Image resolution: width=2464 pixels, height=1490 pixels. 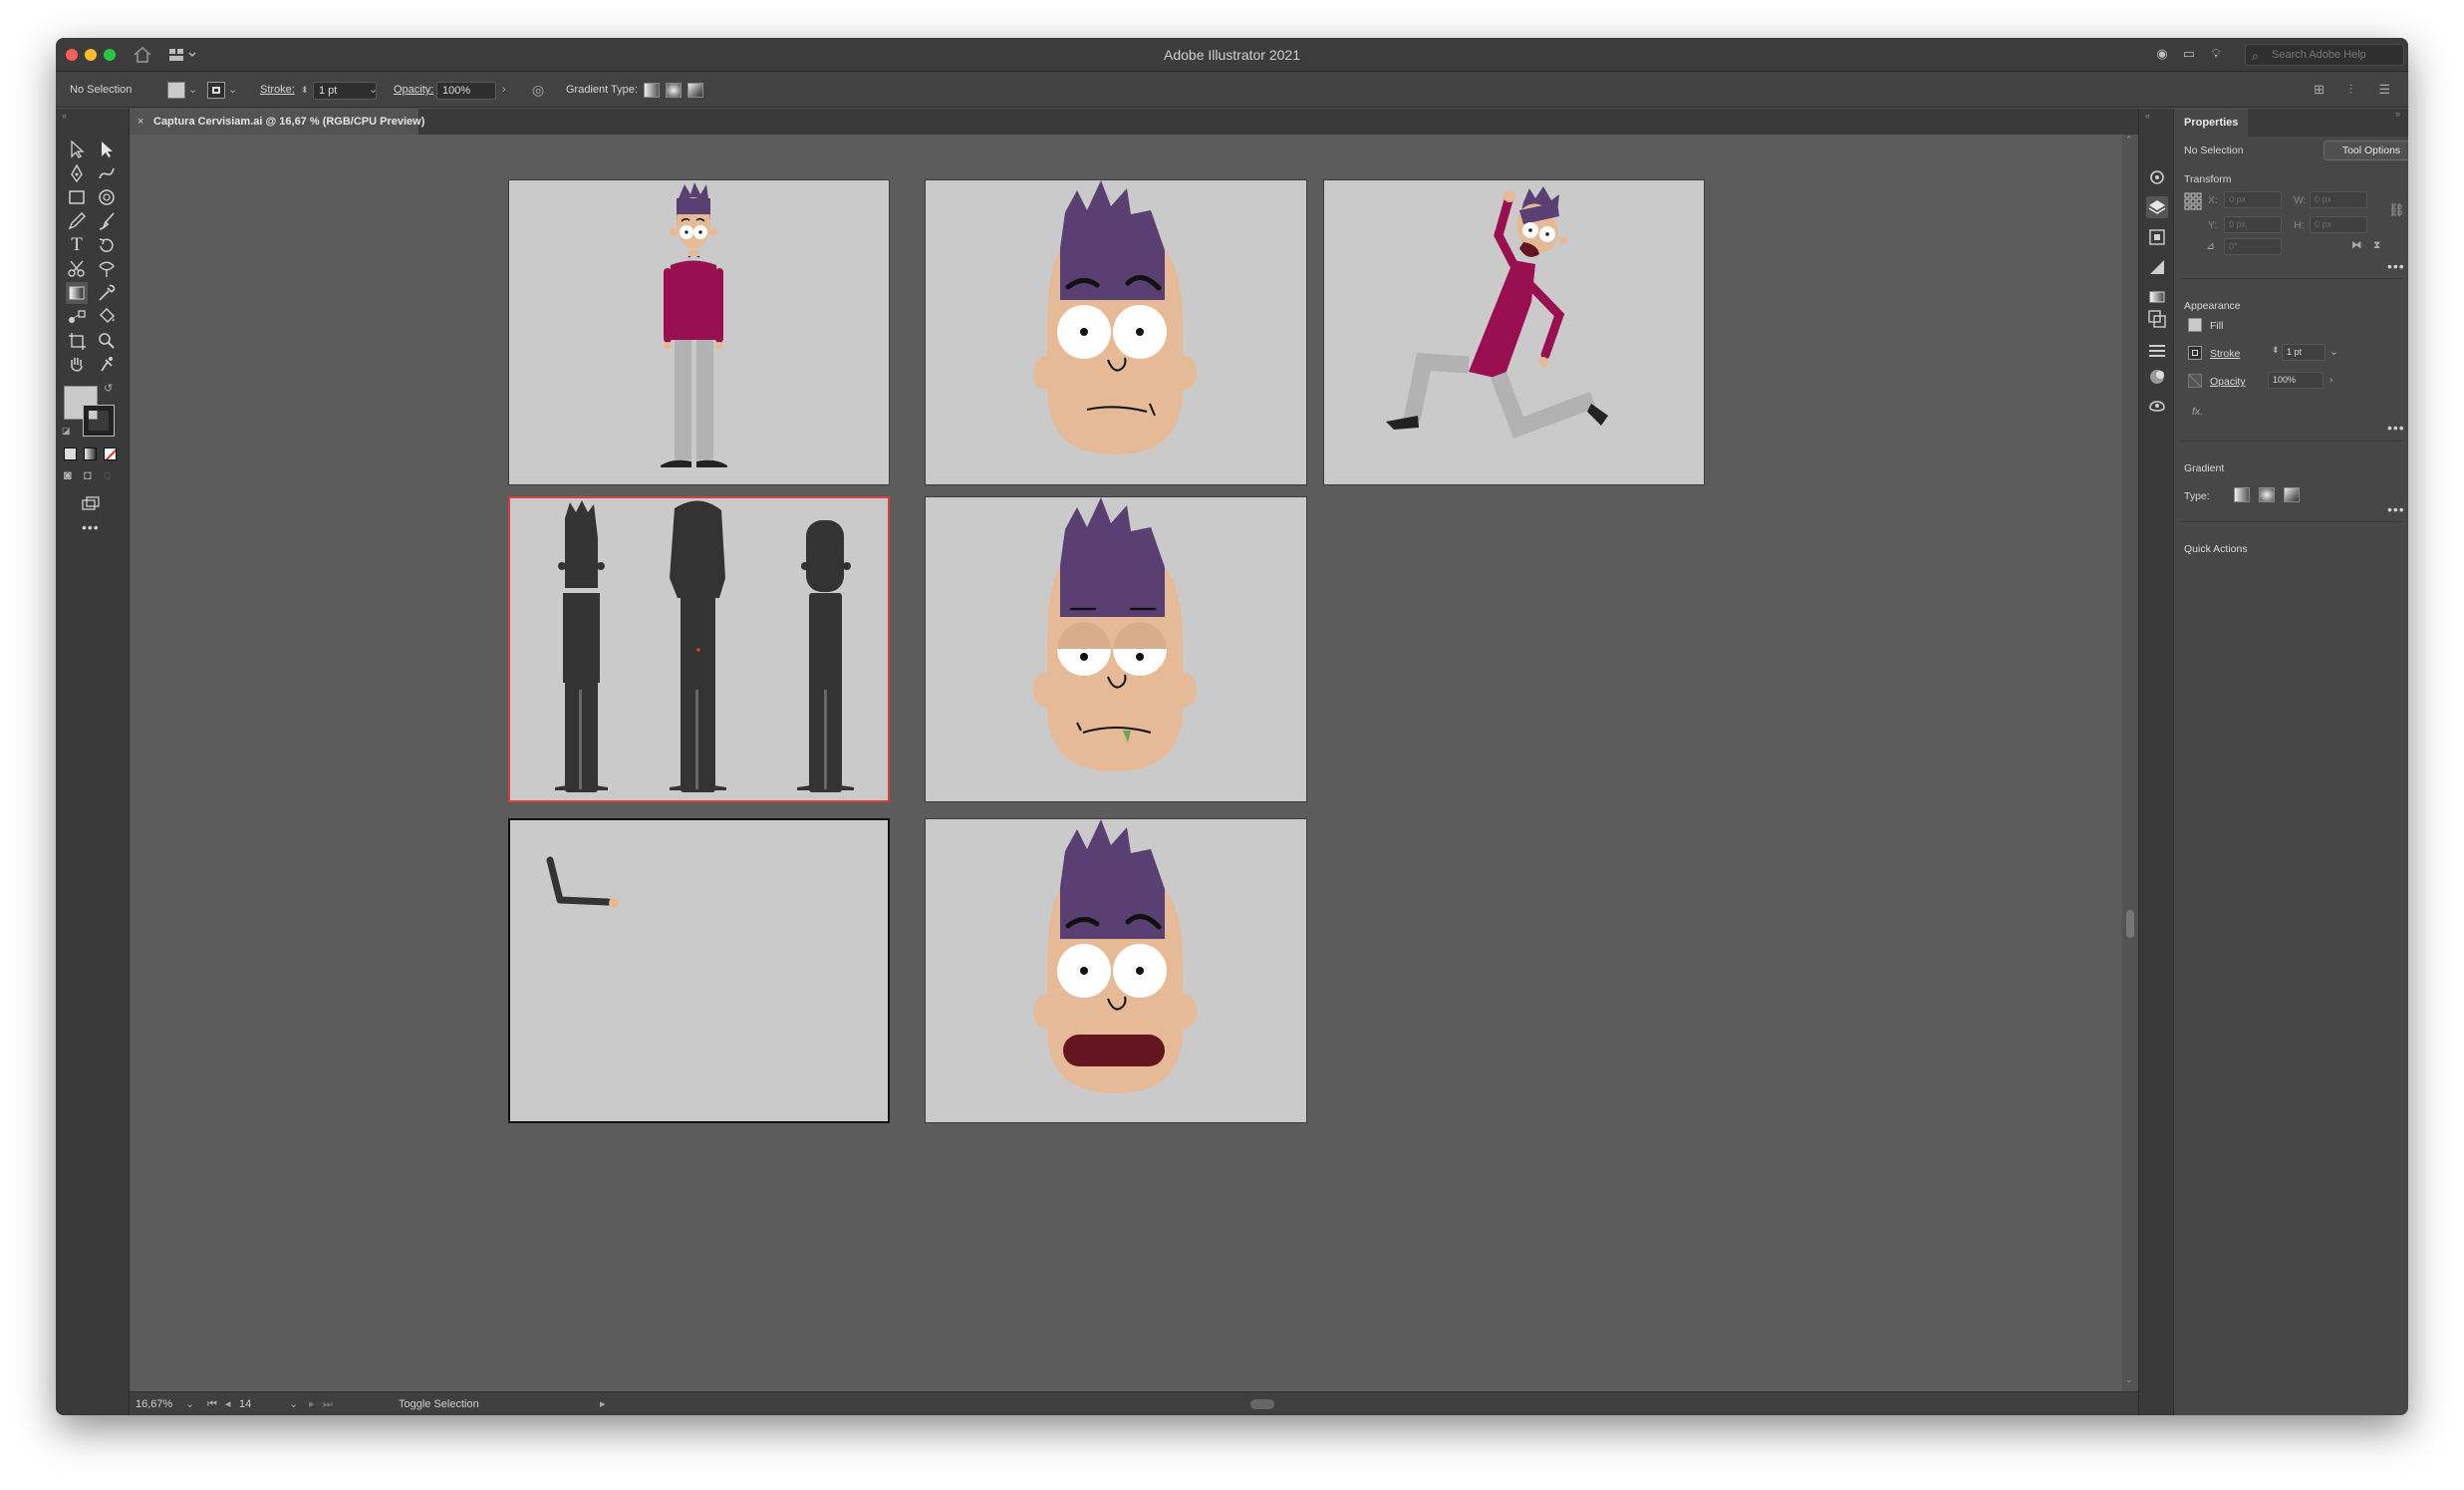 What do you see at coordinates (77, 221) in the screenshot?
I see `pencil-tool-icon` at bounding box center [77, 221].